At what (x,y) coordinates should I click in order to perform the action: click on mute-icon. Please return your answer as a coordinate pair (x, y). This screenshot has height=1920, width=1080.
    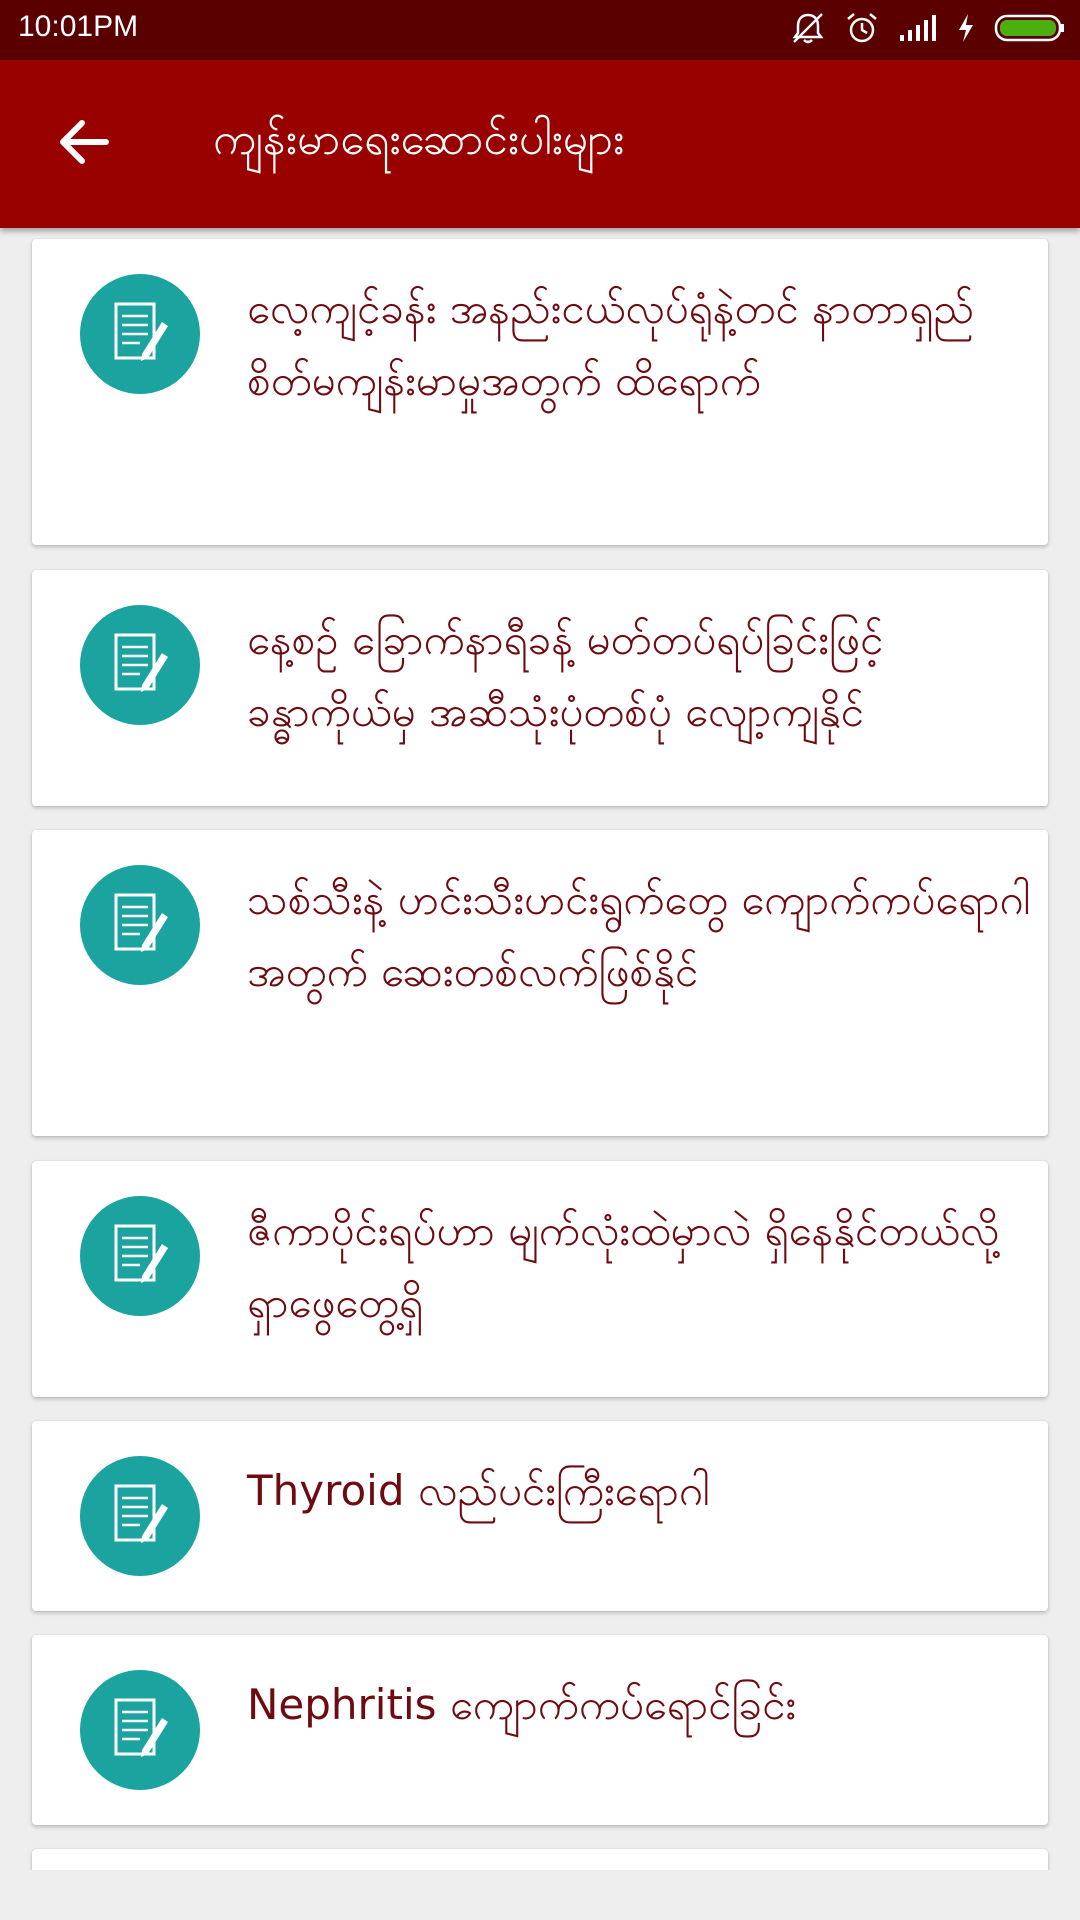
    Looking at the image, I should click on (808, 30).